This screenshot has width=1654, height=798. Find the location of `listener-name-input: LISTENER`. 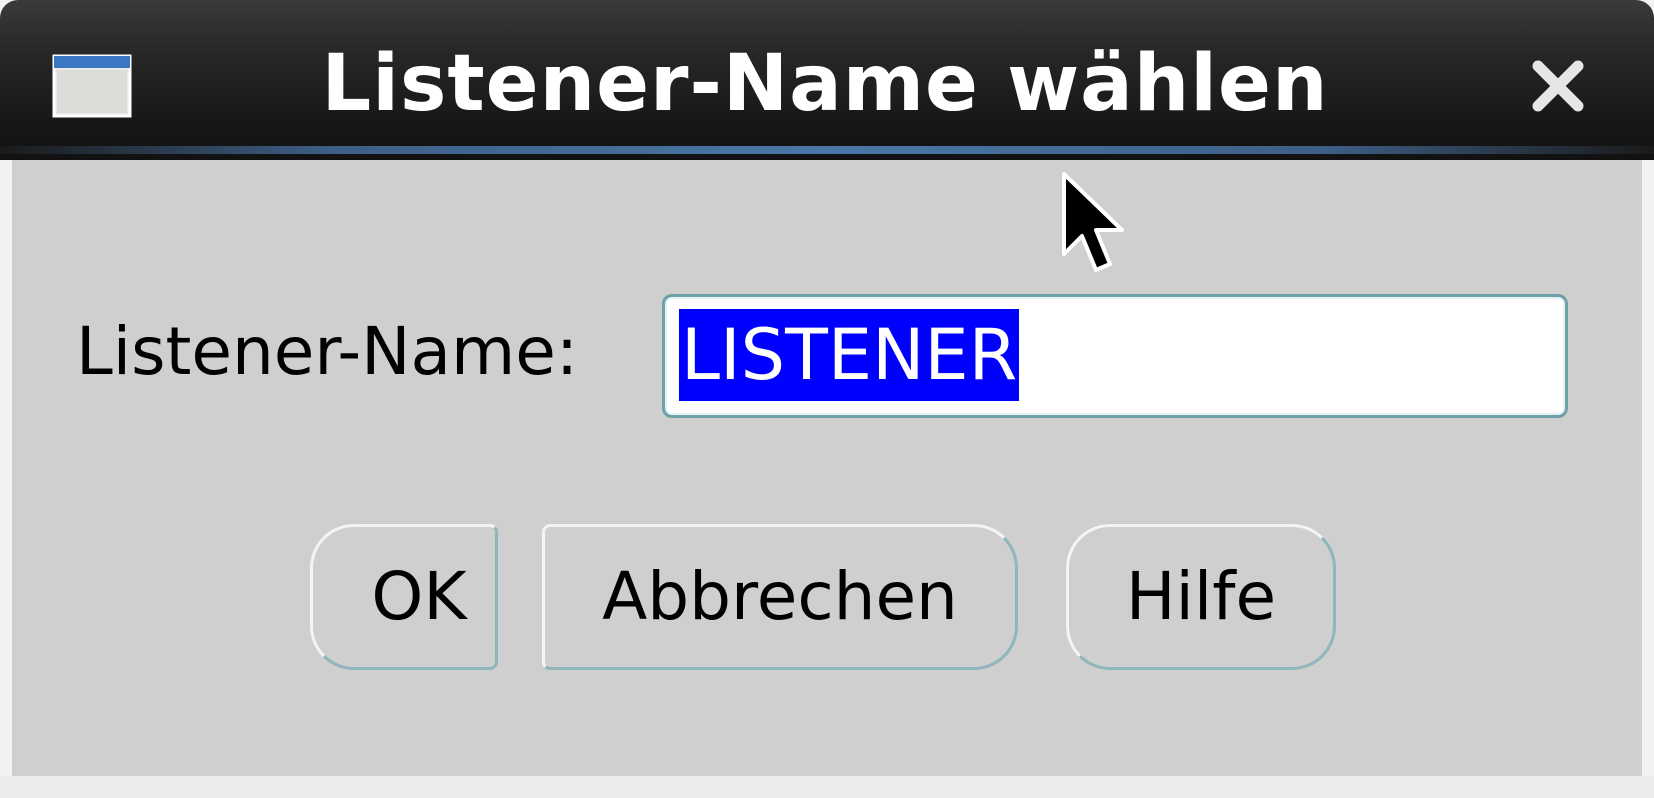

listener-name-input: LISTENER is located at coordinates (1115, 356).